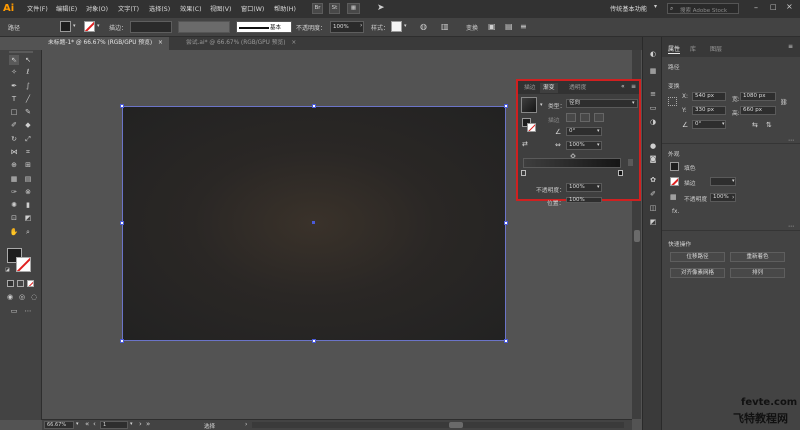 Image resolution: width=800 pixels, height=430 pixels. What do you see at coordinates (317, 8) in the screenshot?
I see `bridge-button: Br` at bounding box center [317, 8].